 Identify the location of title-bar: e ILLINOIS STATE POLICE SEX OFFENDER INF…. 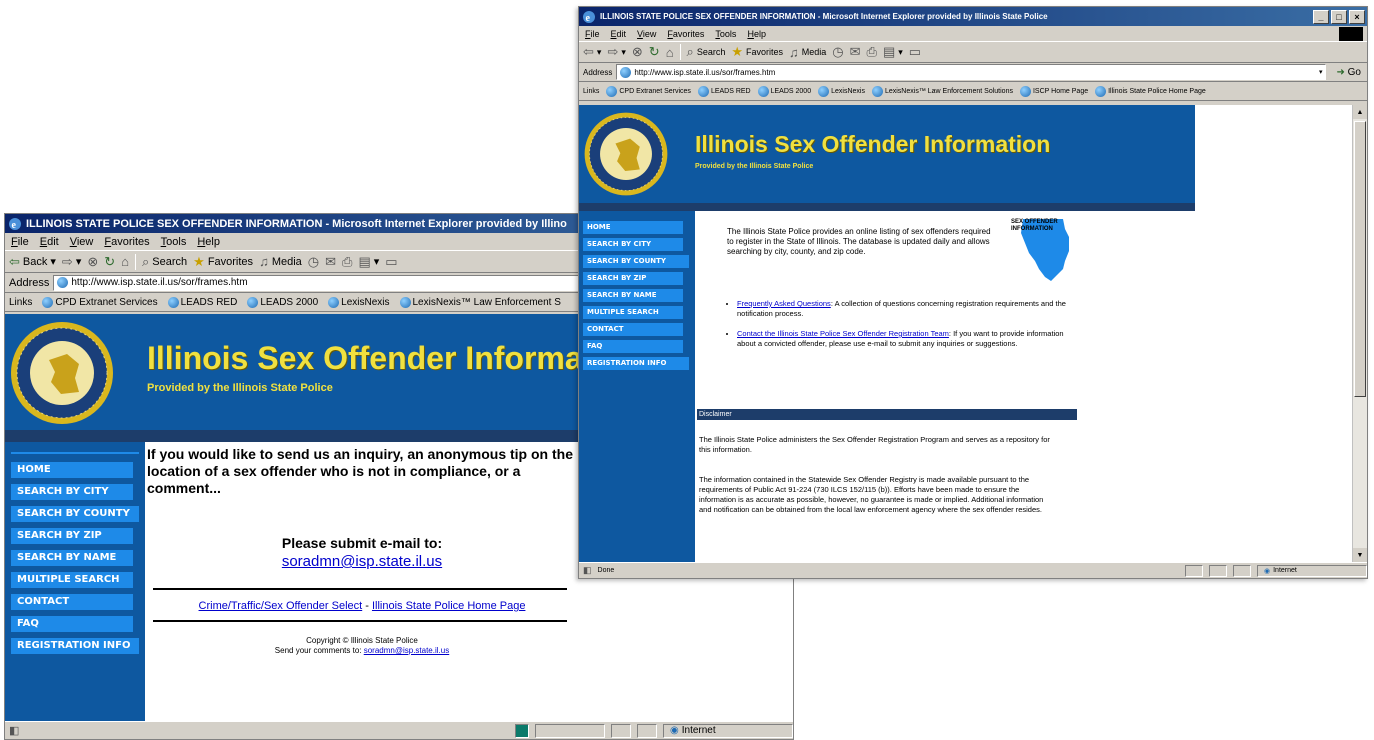
(973, 16).